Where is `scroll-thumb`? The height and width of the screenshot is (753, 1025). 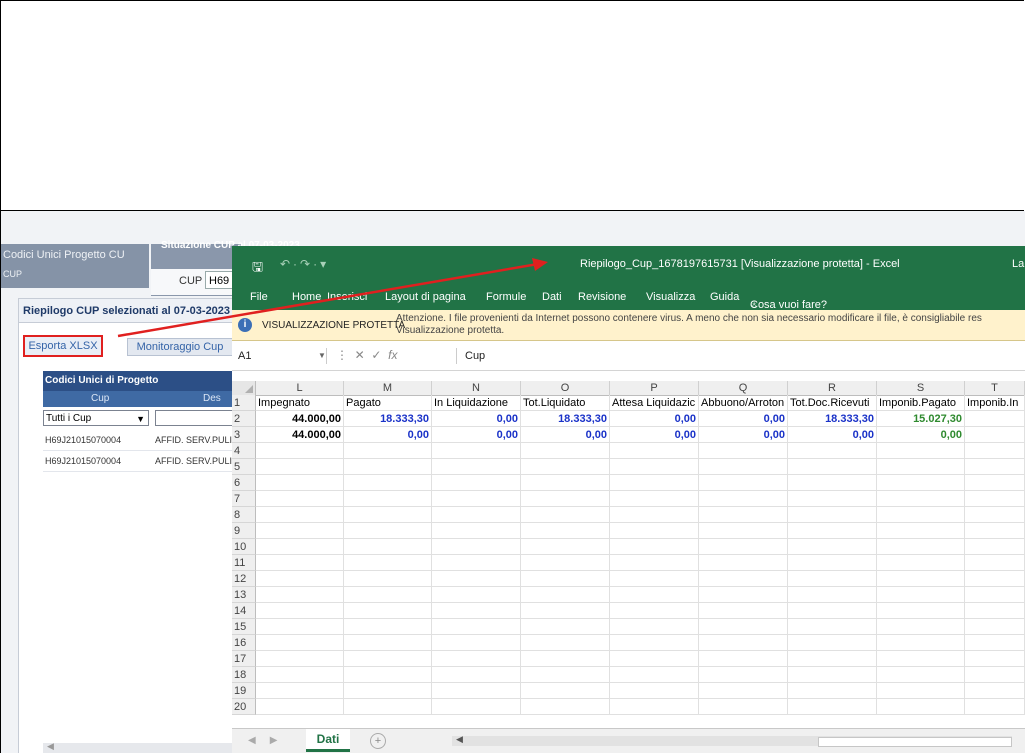 scroll-thumb is located at coordinates (915, 742).